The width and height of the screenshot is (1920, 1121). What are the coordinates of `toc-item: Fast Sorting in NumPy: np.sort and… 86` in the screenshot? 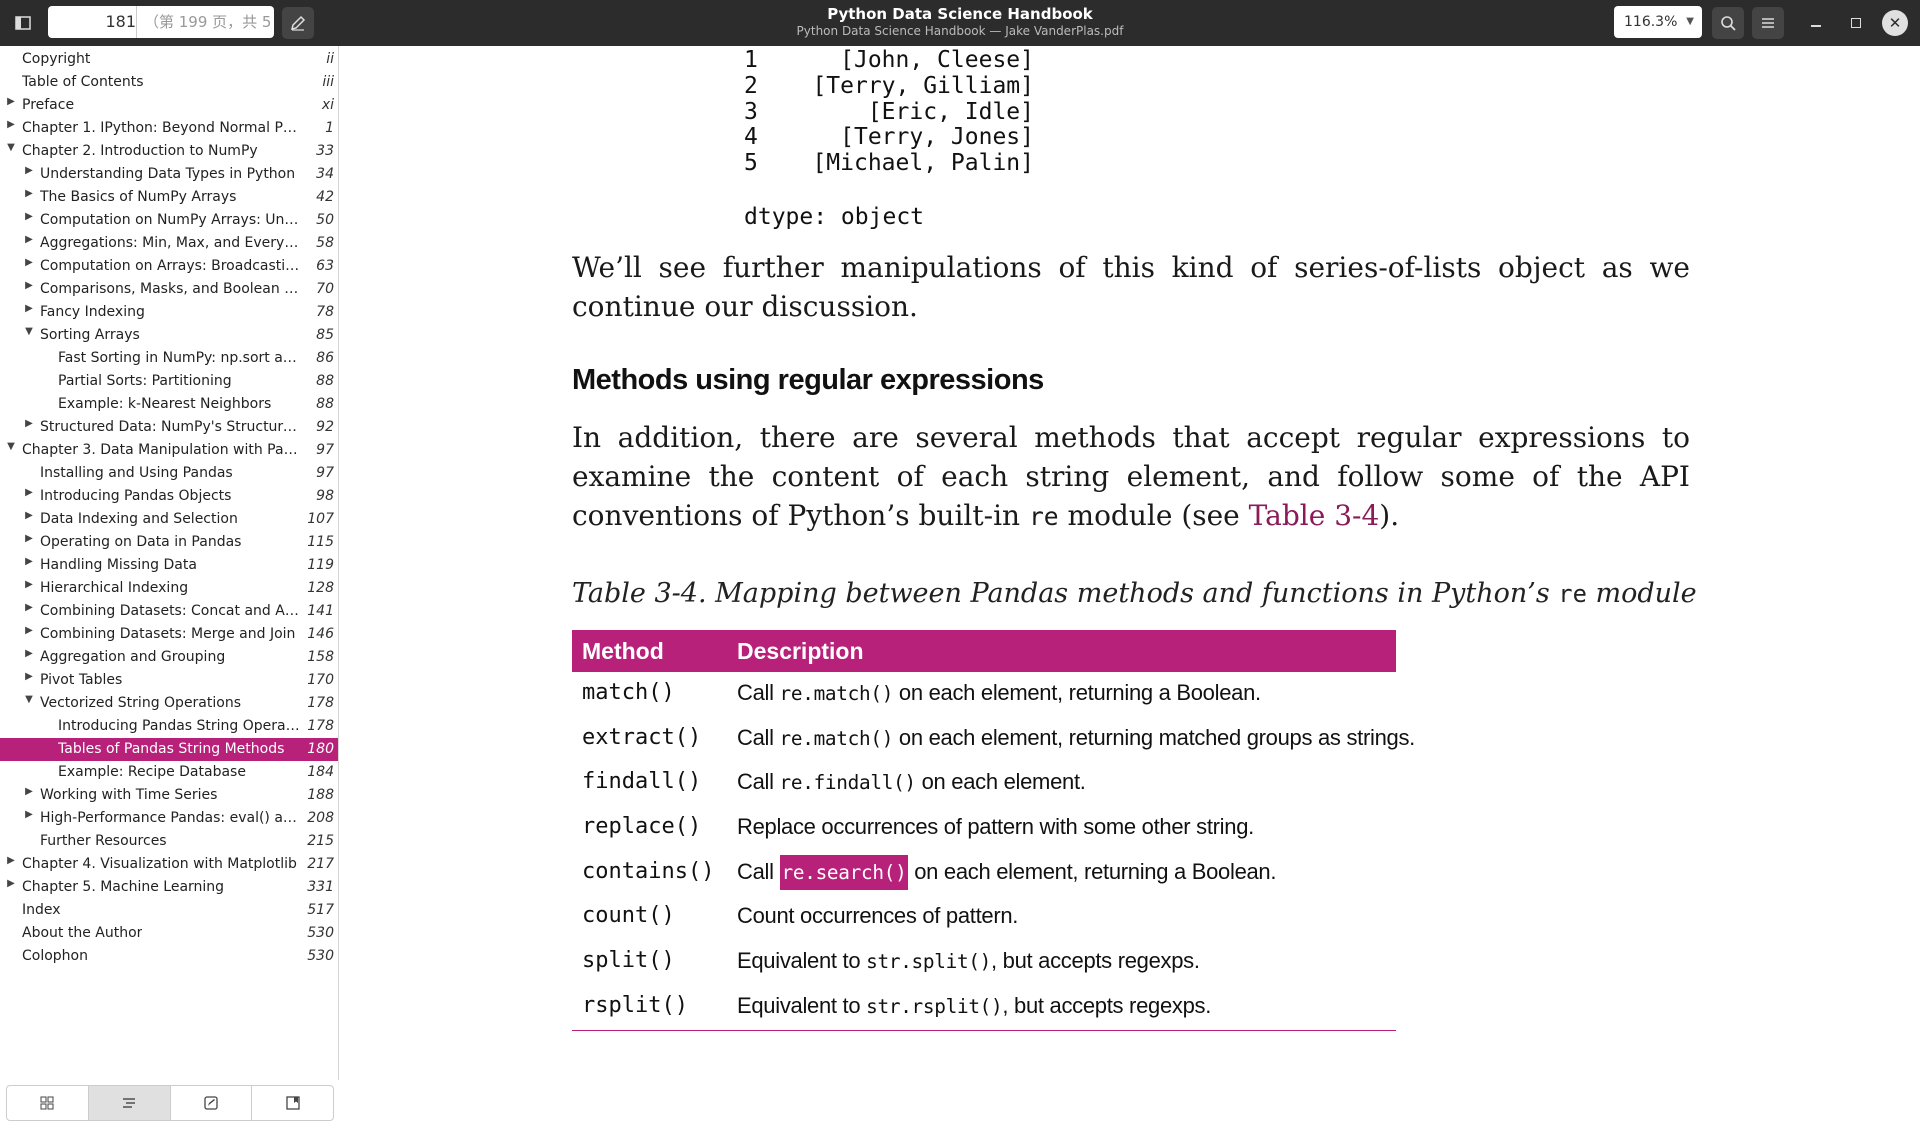 It's located at (169, 358).